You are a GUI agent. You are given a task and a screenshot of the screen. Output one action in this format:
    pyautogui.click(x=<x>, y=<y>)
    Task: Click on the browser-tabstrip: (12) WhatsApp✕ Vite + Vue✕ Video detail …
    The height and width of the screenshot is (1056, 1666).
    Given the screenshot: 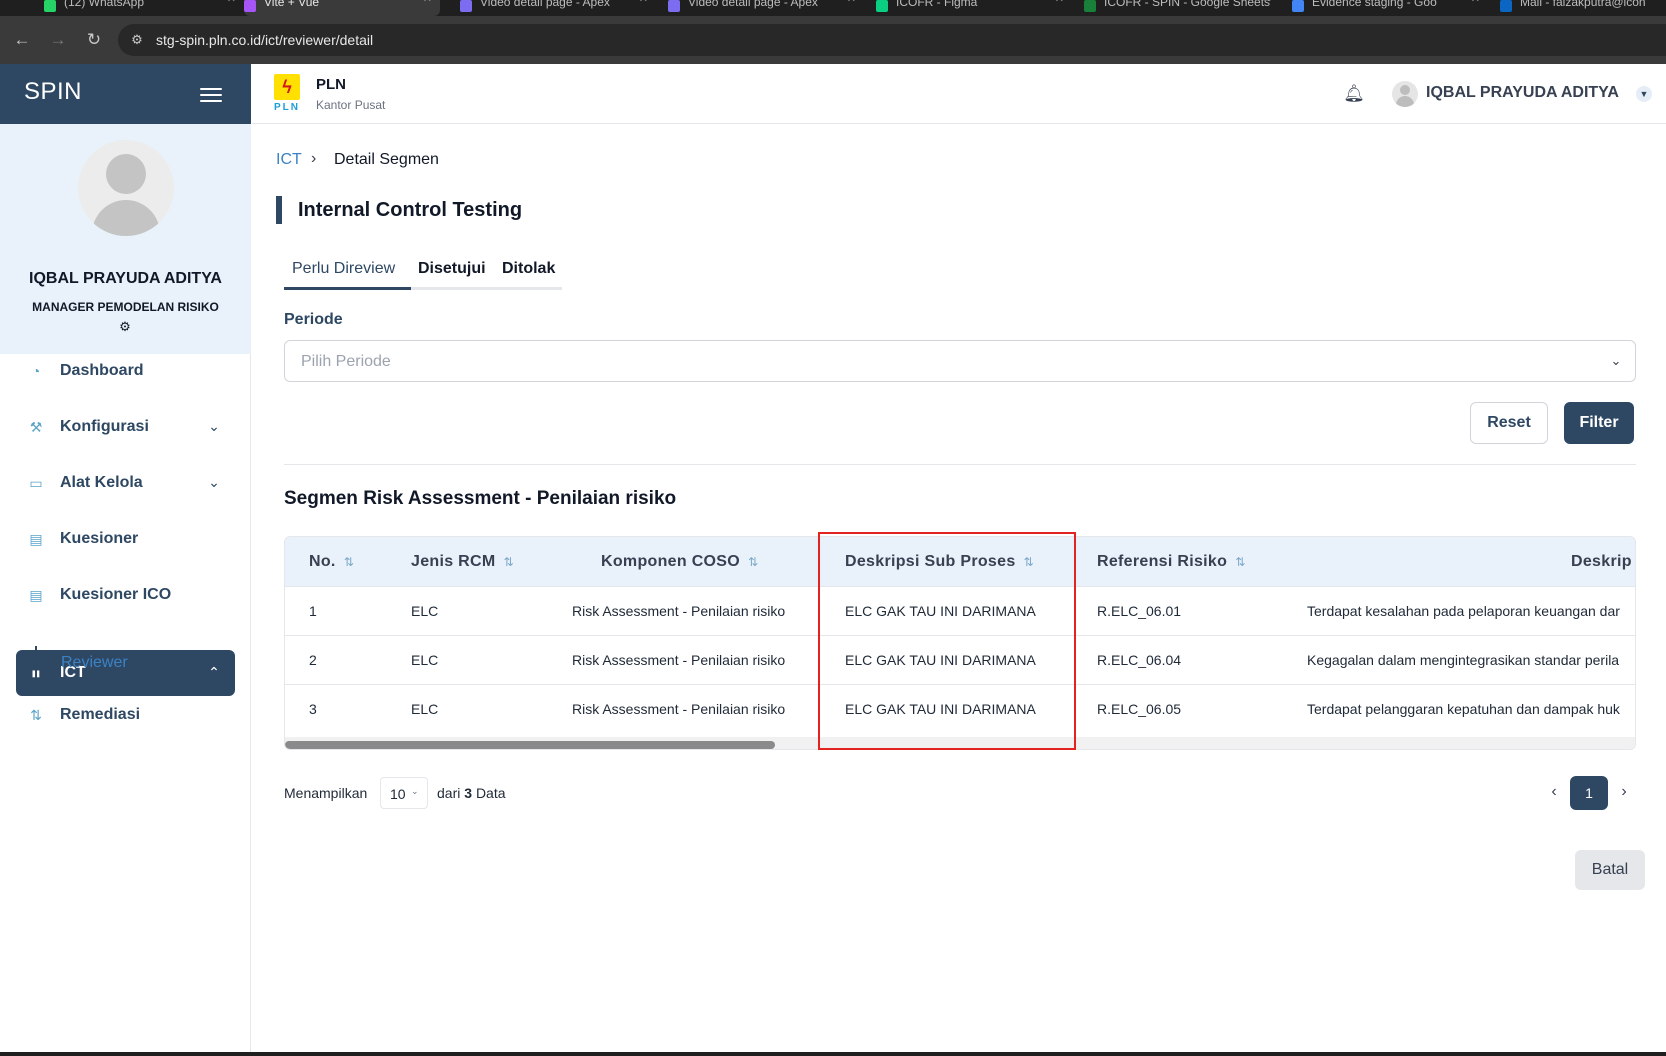 What is the action you would take?
    pyautogui.click(x=833, y=8)
    